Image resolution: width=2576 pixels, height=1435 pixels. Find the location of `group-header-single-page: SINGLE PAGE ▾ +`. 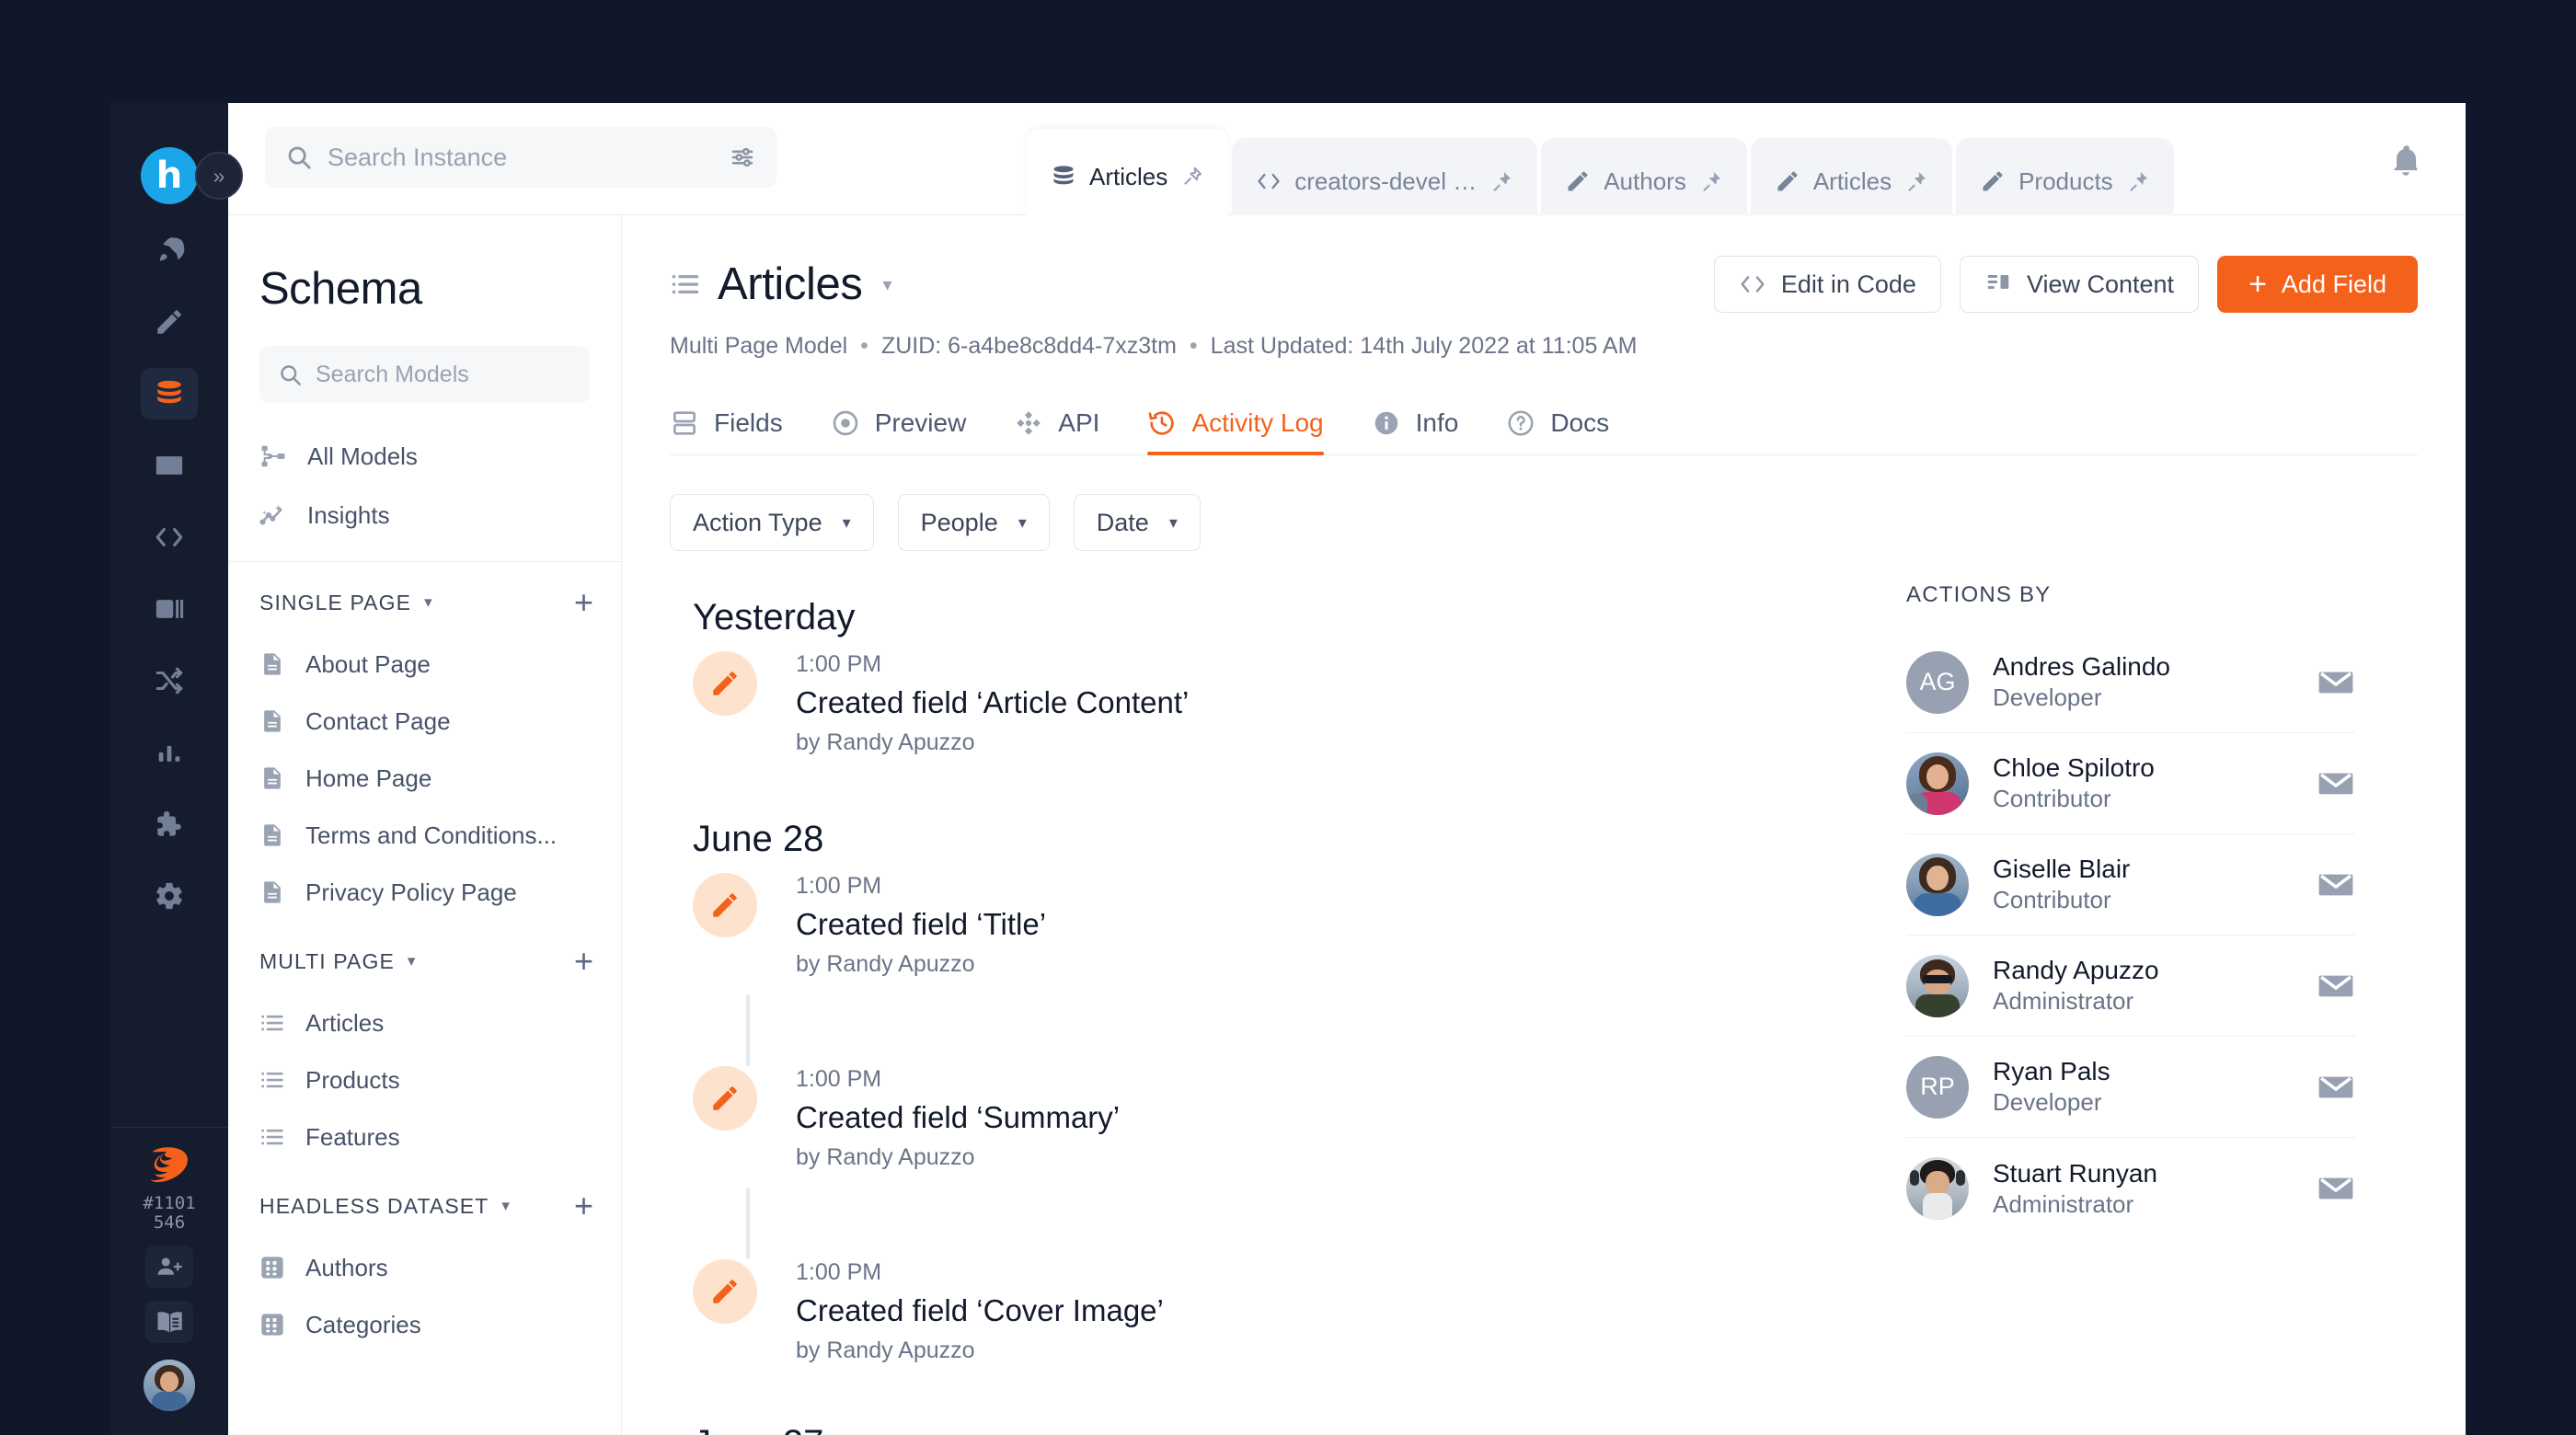

group-header-single-page: SINGLE PAGE ▾ + is located at coordinates (424, 602).